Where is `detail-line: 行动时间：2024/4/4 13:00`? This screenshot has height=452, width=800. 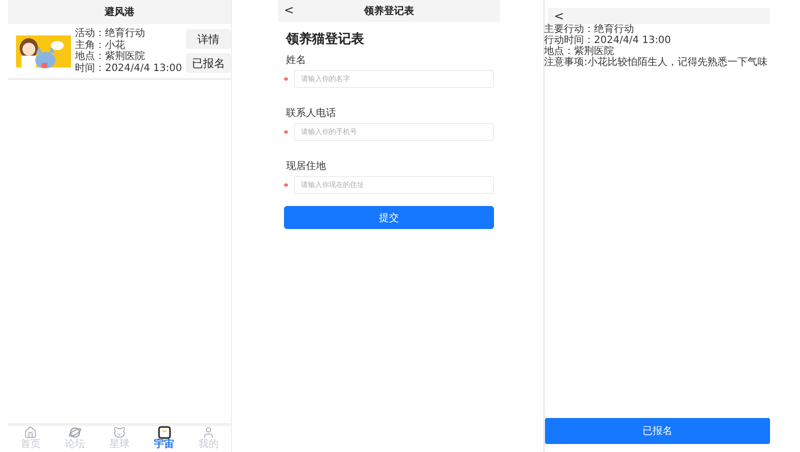
detail-line: 行动时间：2024/4/4 13:00 is located at coordinates (608, 40).